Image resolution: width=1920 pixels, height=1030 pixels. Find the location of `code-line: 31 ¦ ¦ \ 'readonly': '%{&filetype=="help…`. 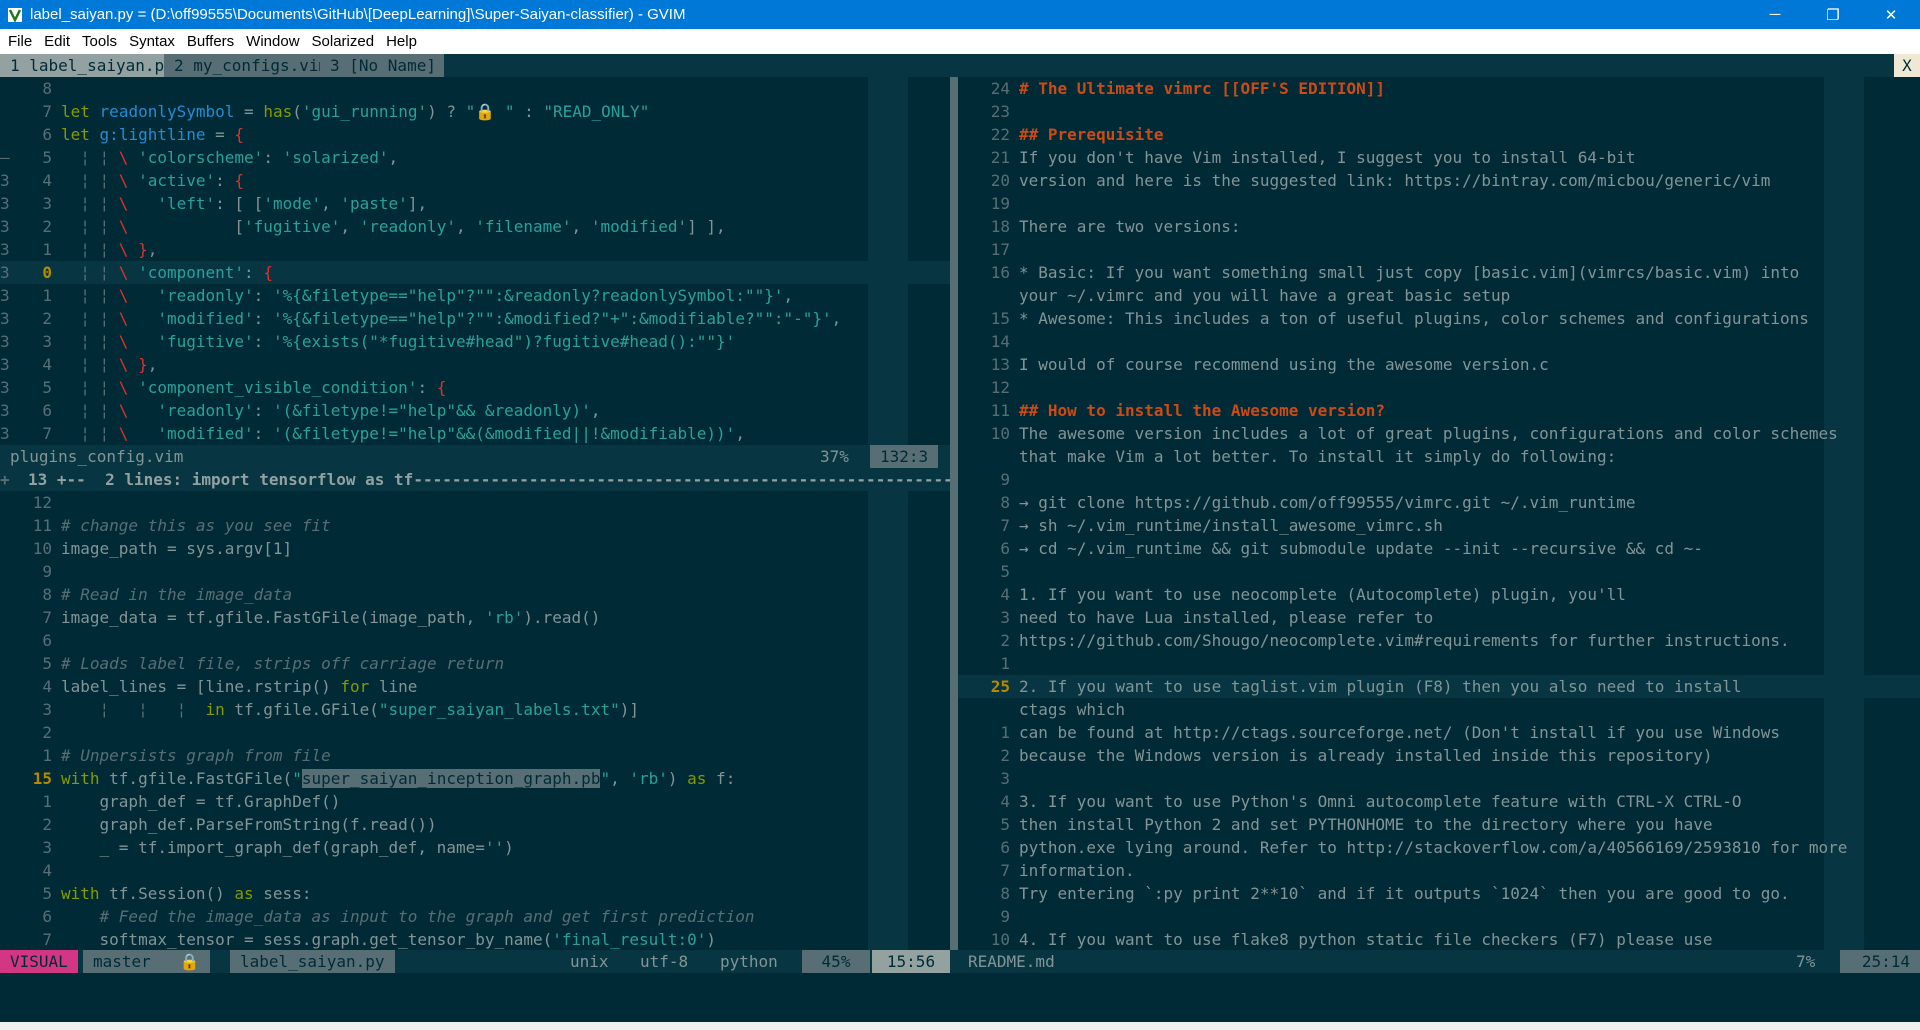

code-line: 31 ¦ ¦ \ 'readonly': '%{&filetype=="help… is located at coordinates (397, 295).